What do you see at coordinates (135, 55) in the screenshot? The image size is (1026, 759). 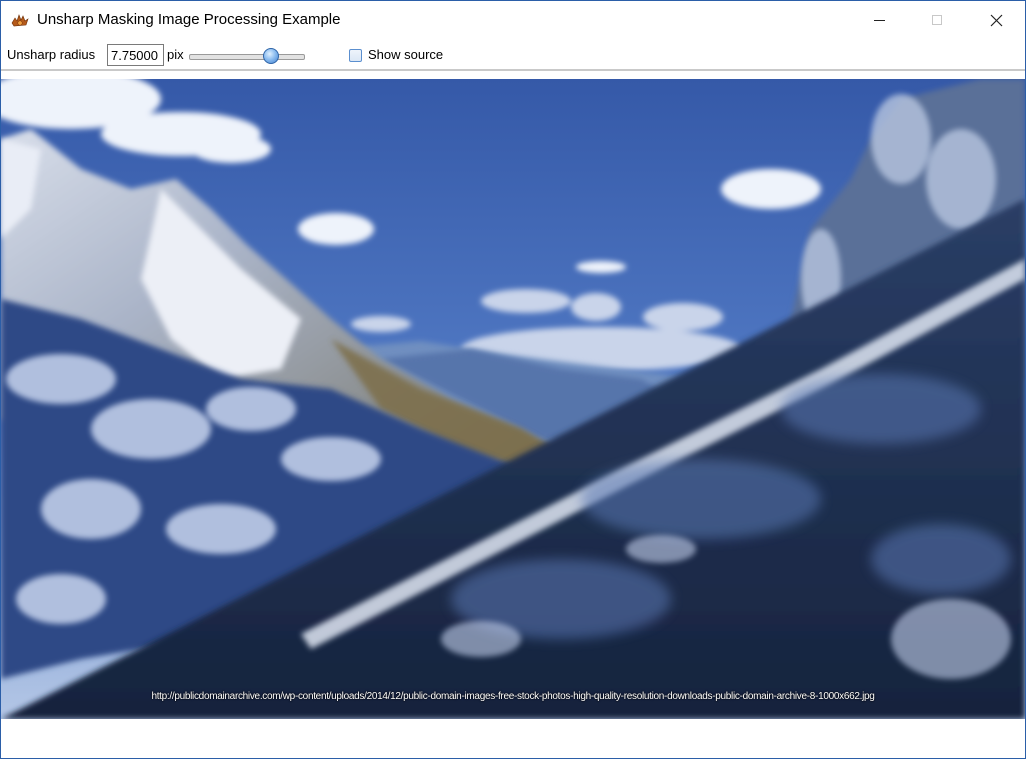 I see `radius-input` at bounding box center [135, 55].